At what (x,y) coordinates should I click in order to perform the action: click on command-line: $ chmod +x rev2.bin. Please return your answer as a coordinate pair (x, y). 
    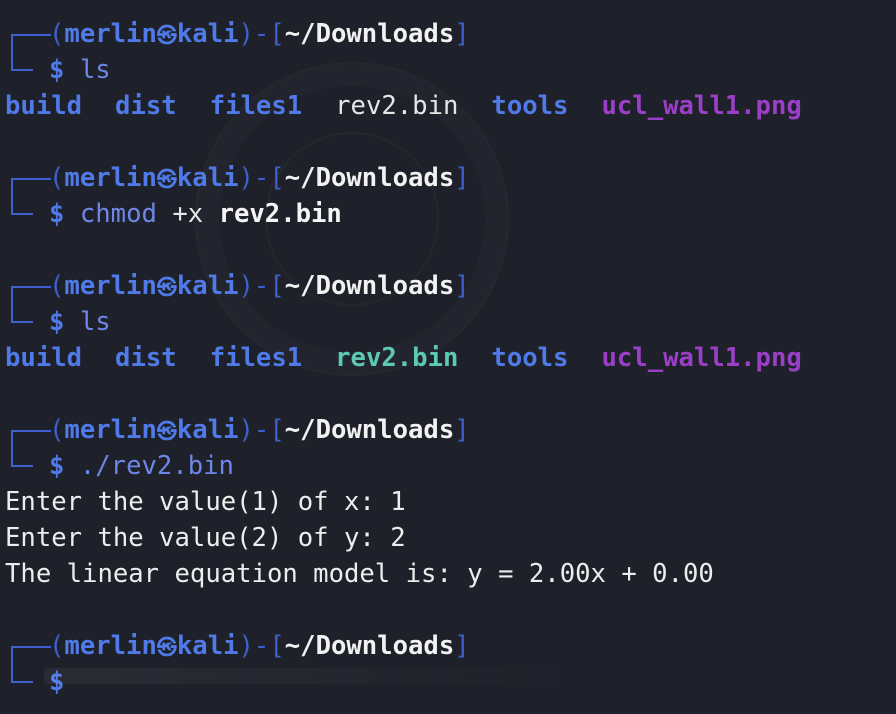
    Looking at the image, I should click on (450, 214).